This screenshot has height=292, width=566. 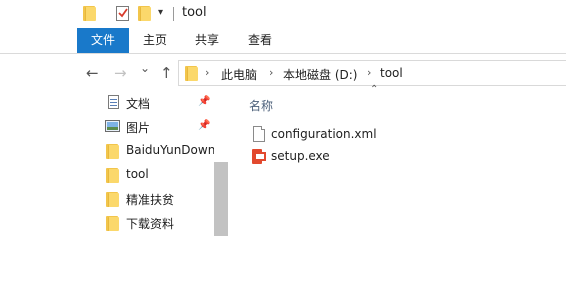 What do you see at coordinates (260, 40) in the screenshot?
I see `tab-view: 查看` at bounding box center [260, 40].